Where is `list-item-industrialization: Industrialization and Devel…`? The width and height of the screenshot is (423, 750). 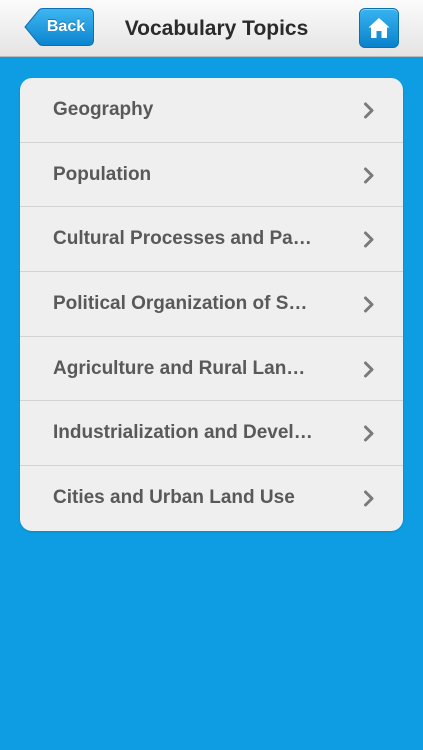 list-item-industrialization: Industrialization and Devel… is located at coordinates (211, 434).